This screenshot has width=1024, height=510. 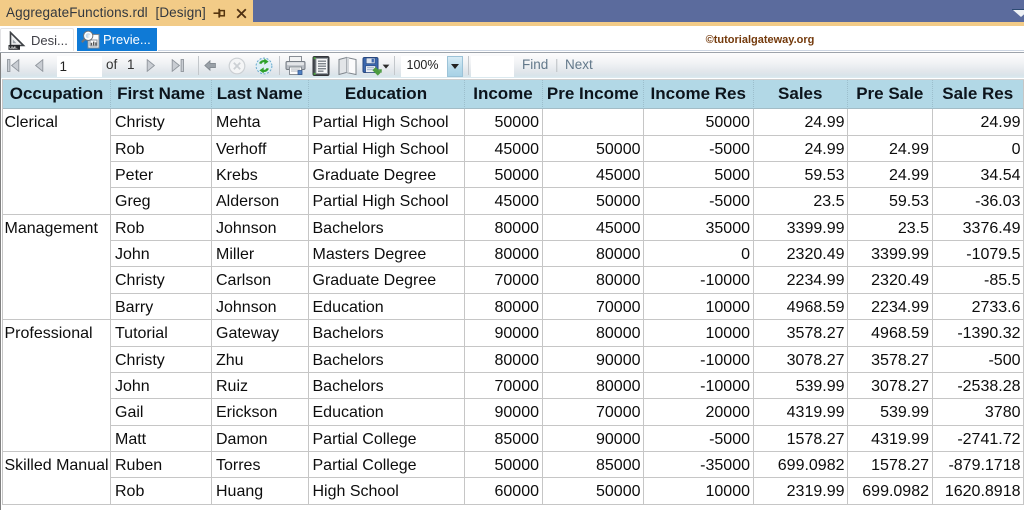 What do you see at coordinates (13, 48) in the screenshot?
I see `svg-text: UML` at bounding box center [13, 48].